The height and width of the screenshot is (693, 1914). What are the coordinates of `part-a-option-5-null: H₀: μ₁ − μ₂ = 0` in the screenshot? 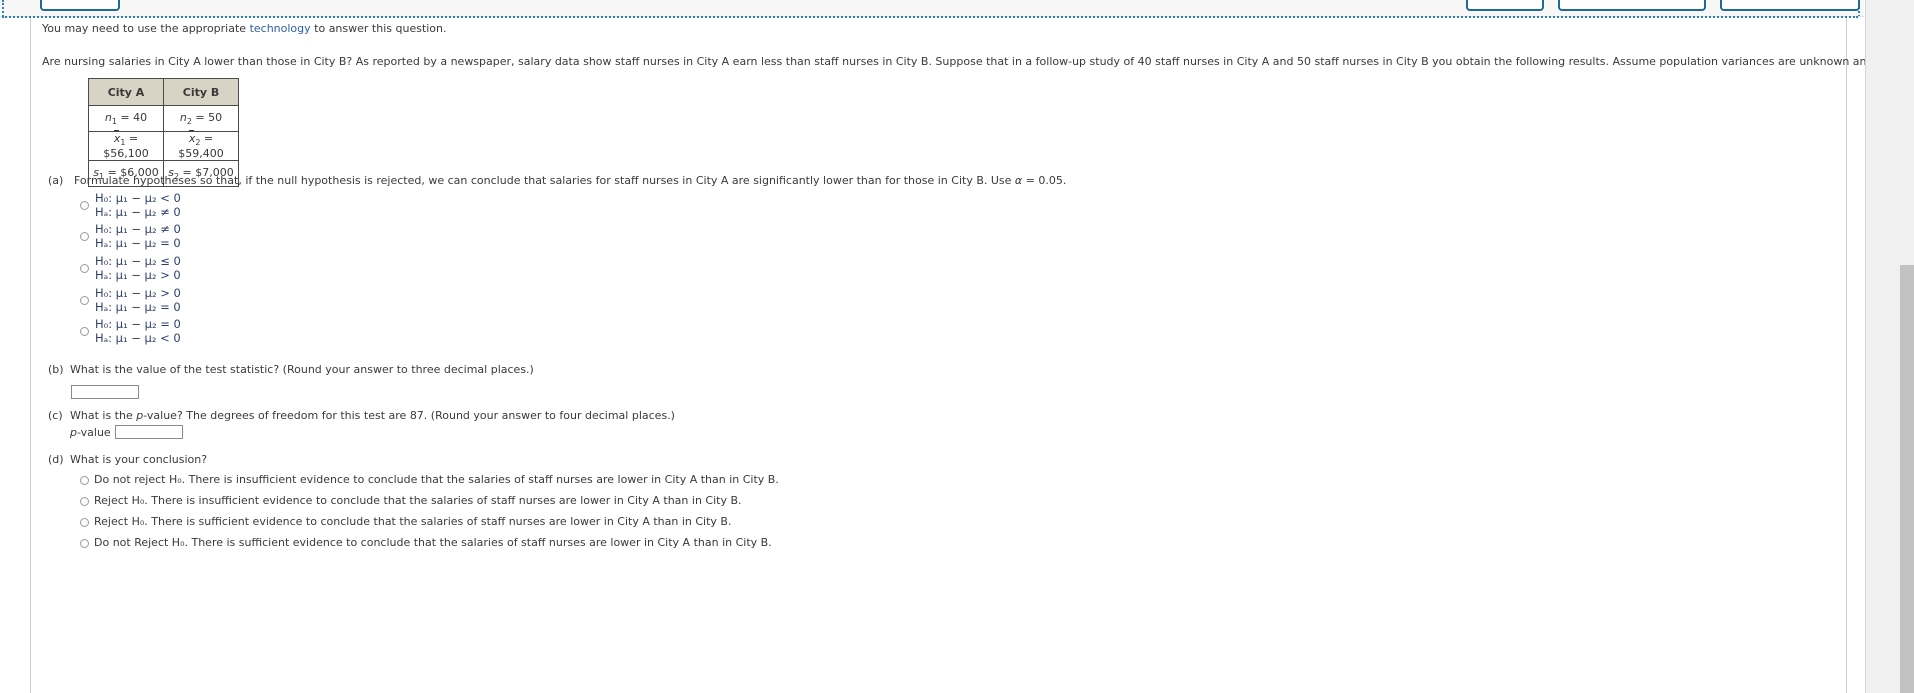 It's located at (138, 324).